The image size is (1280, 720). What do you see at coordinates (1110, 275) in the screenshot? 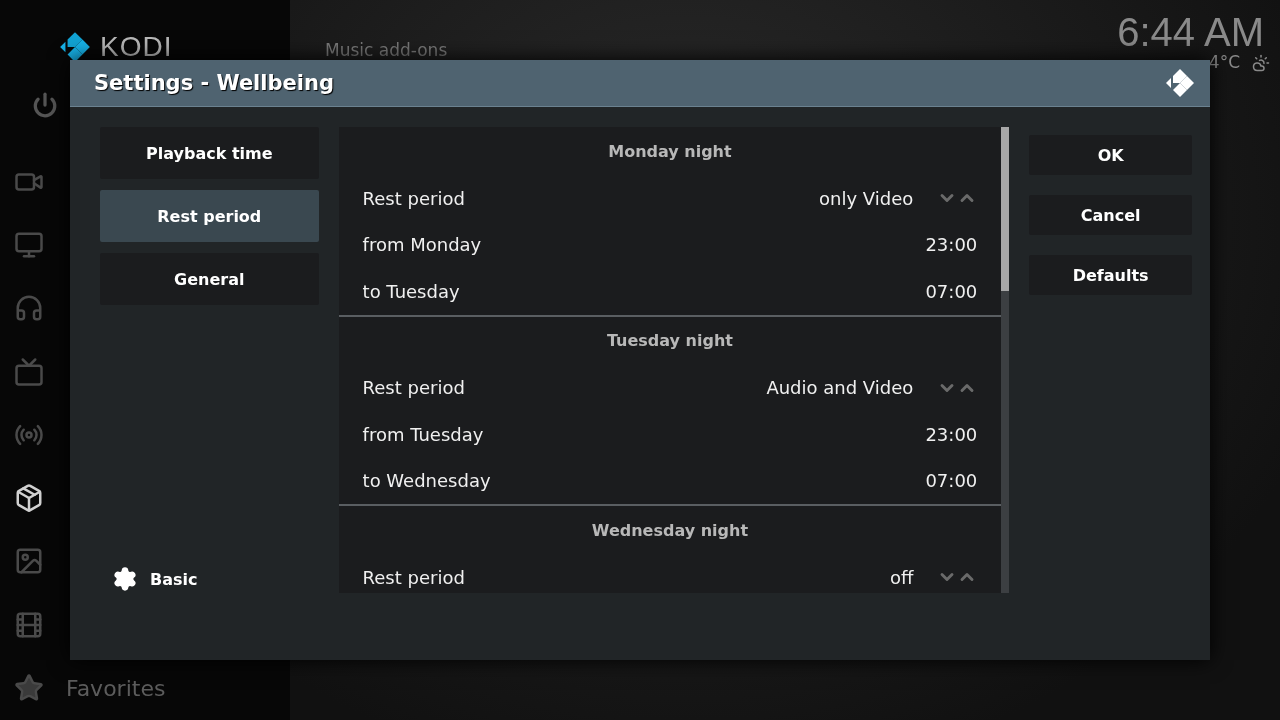
I see `dialog-button: Defaults` at bounding box center [1110, 275].